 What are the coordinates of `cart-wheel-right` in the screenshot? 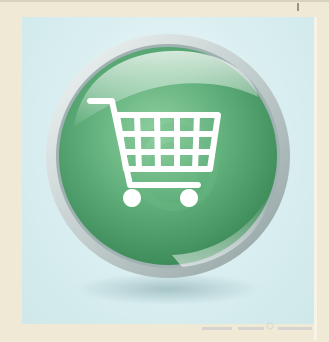 It's located at (189, 198).